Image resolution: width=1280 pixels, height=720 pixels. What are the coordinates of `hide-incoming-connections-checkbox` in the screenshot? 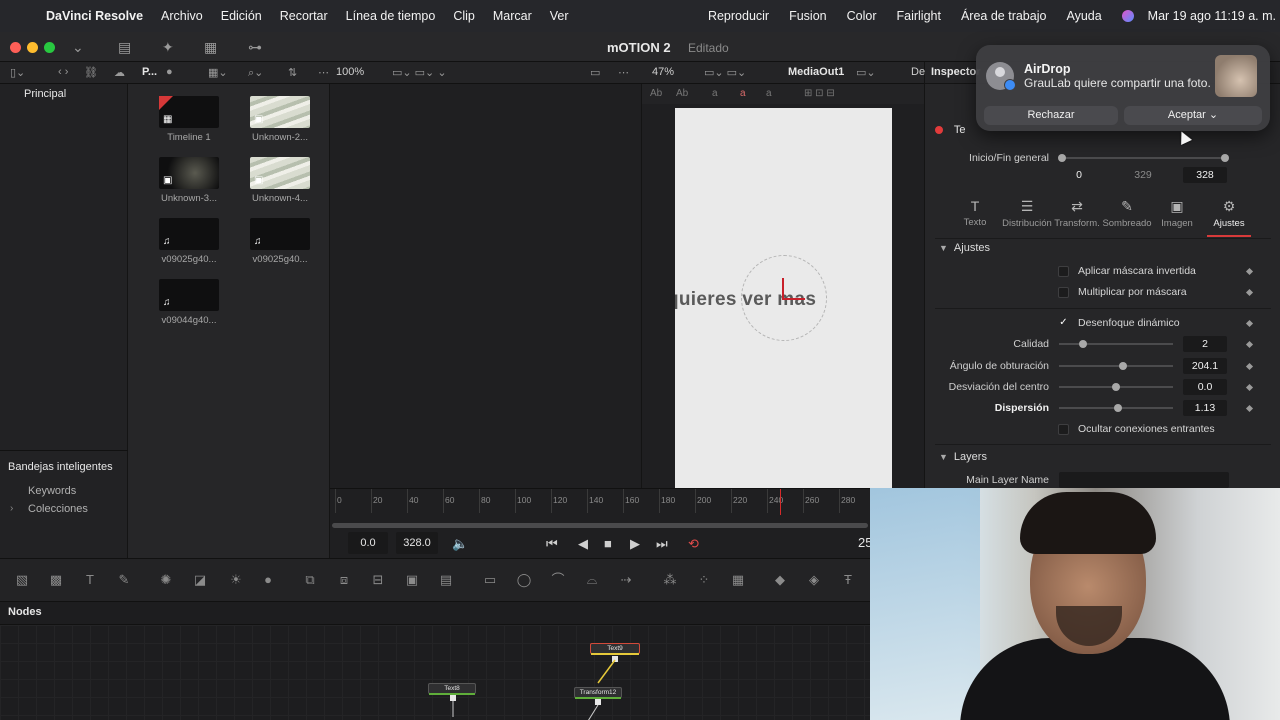 It's located at (1063, 429).